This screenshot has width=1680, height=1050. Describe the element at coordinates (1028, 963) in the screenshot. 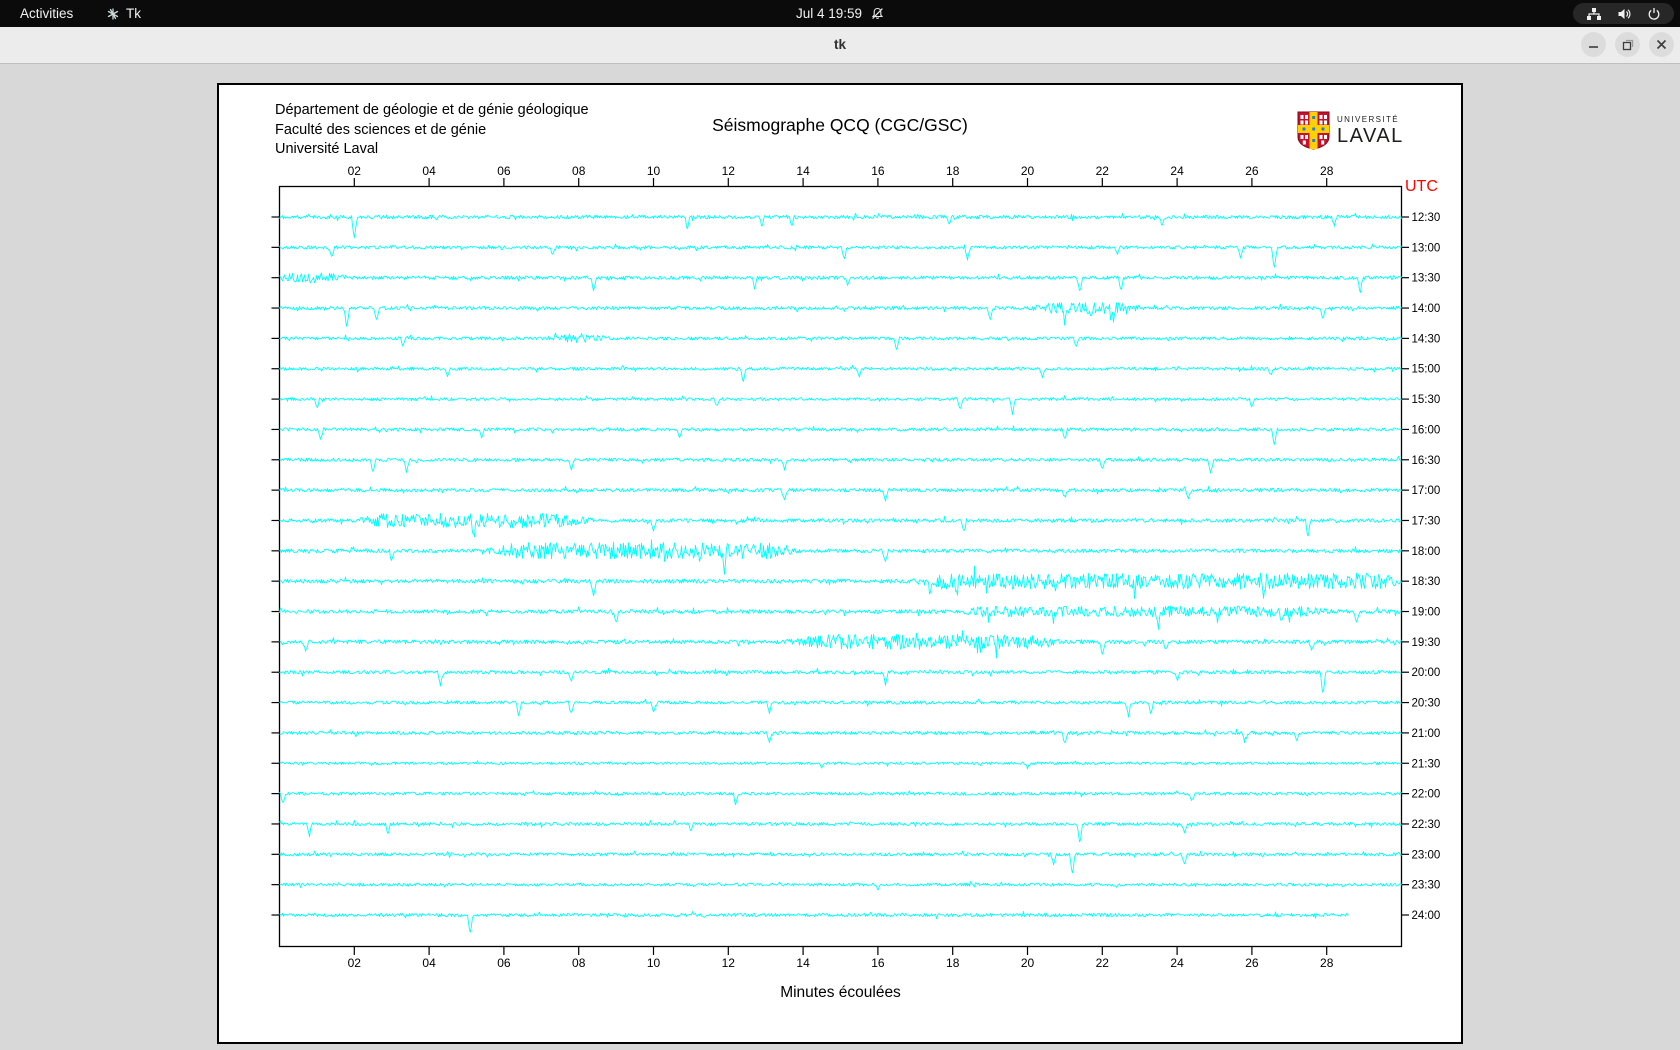

I see `x-tick-label-bottom: 20` at that location.